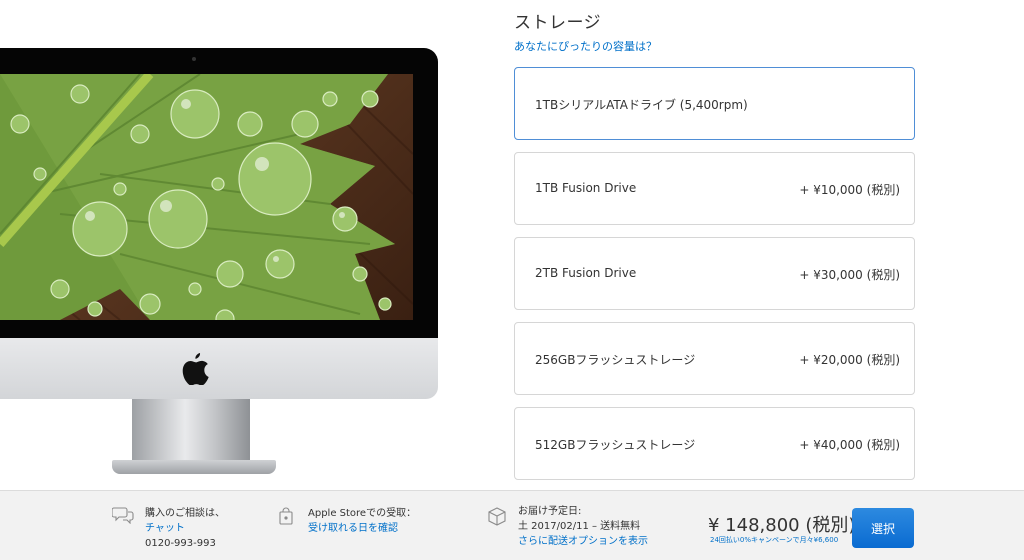  What do you see at coordinates (191, 431) in the screenshot?
I see `imac-stand` at bounding box center [191, 431].